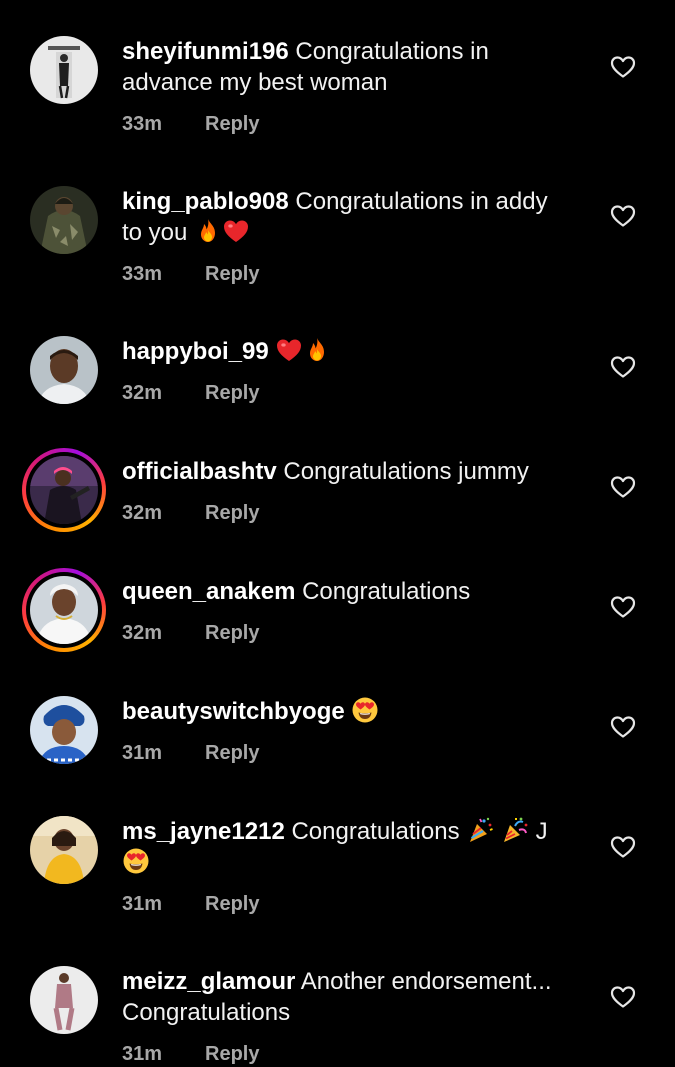 This screenshot has height=1067, width=675. Describe the element at coordinates (255, 82) in the screenshot. I see `comment-text: advance my best woman` at that location.